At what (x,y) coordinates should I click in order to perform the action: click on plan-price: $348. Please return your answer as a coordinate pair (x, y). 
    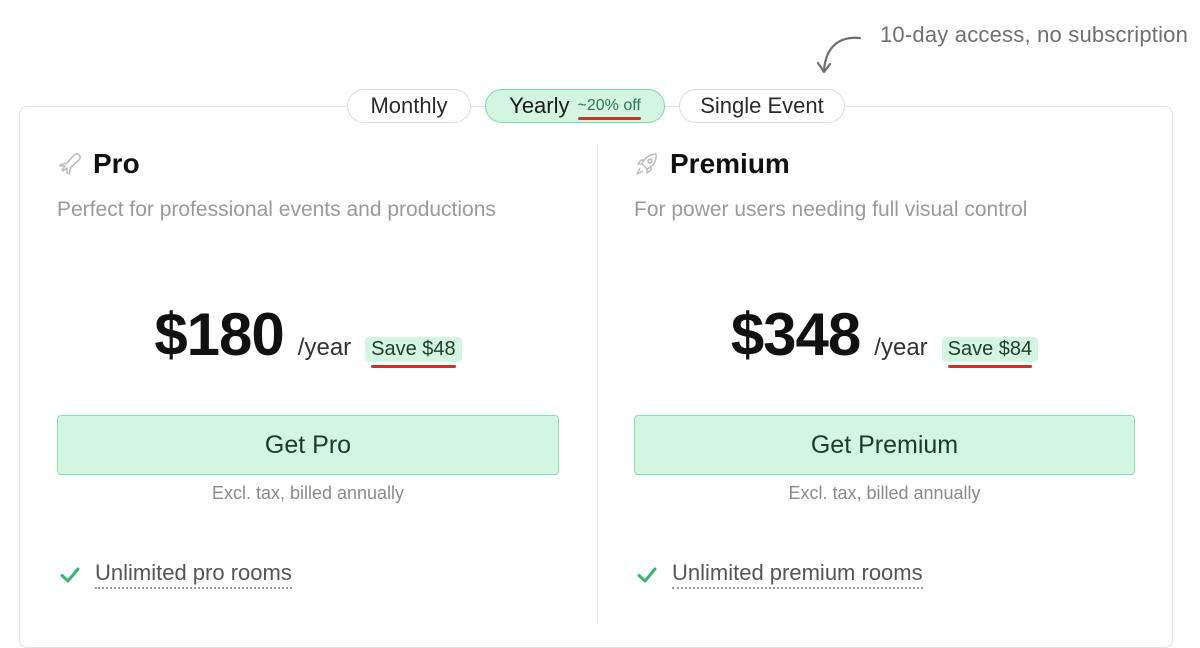
    Looking at the image, I should click on (795, 334).